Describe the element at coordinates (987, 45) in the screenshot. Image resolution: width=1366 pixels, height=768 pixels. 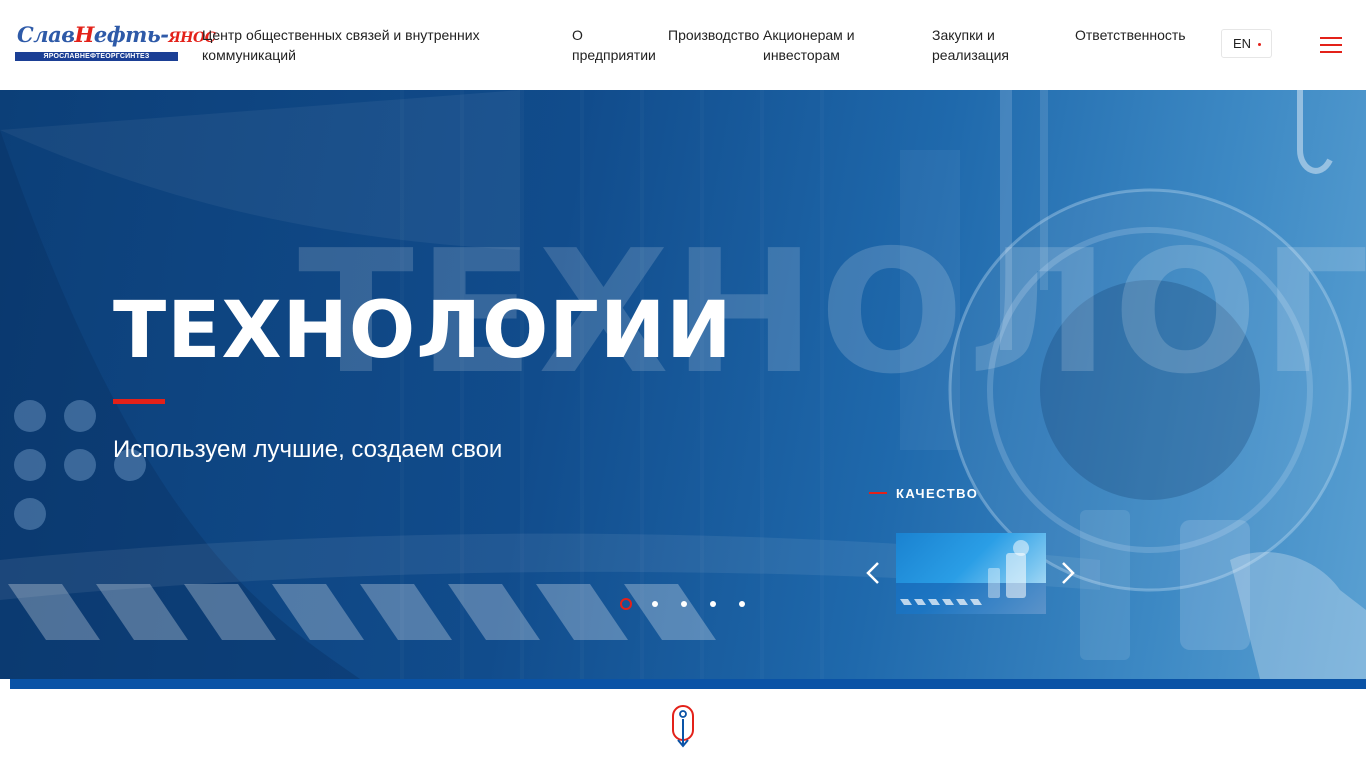
I see `nav-item-procurement: Закупки и реализация` at that location.